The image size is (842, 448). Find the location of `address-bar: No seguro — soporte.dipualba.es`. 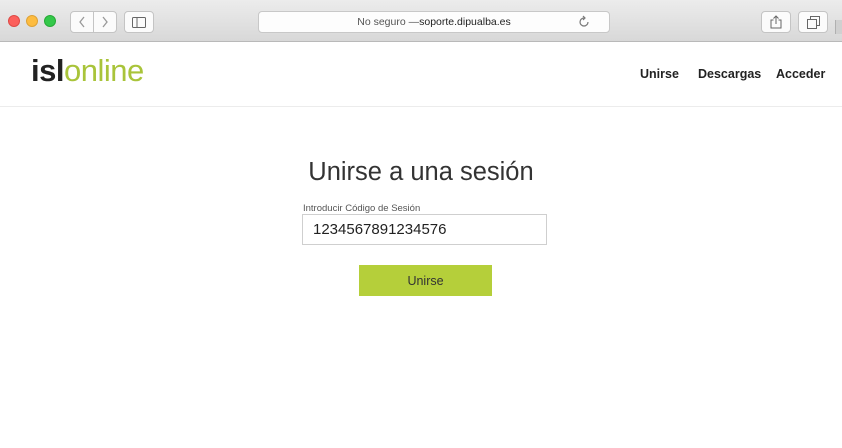

address-bar: No seguro — soporte.dipualba.es is located at coordinates (434, 22).